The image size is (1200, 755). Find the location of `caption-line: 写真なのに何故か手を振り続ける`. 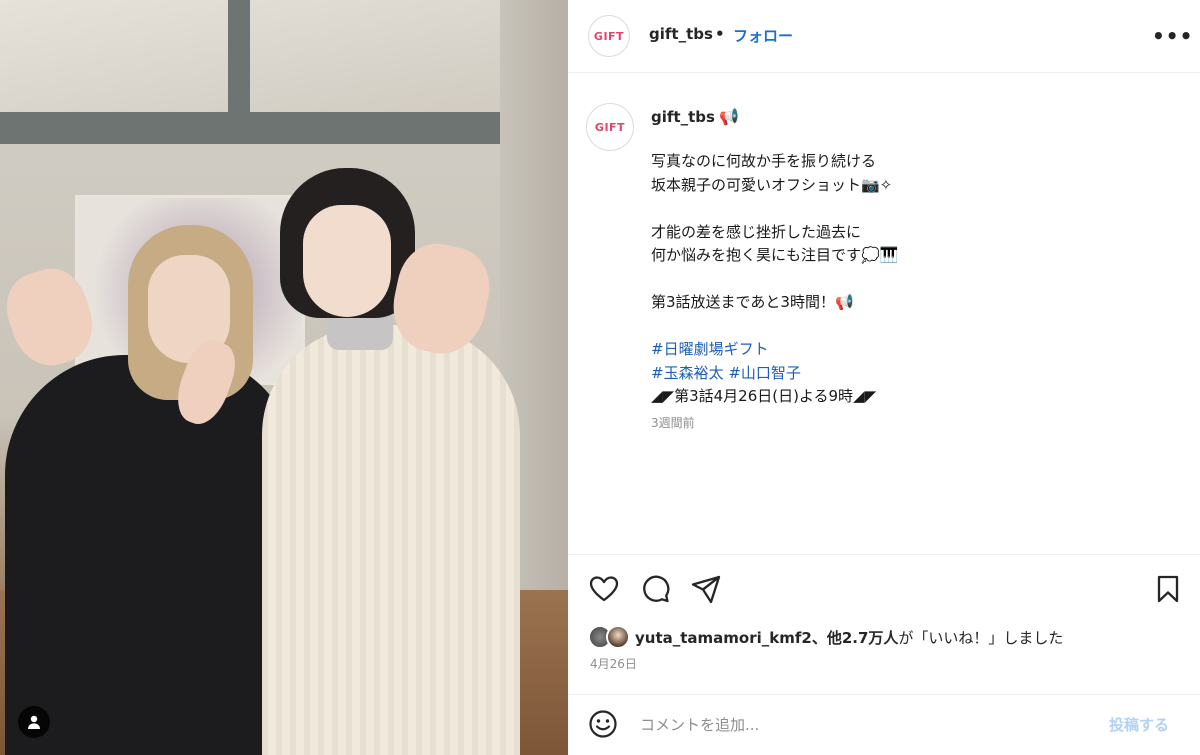

caption-line: 写真なのに何故か手を振り続ける is located at coordinates (764, 161).